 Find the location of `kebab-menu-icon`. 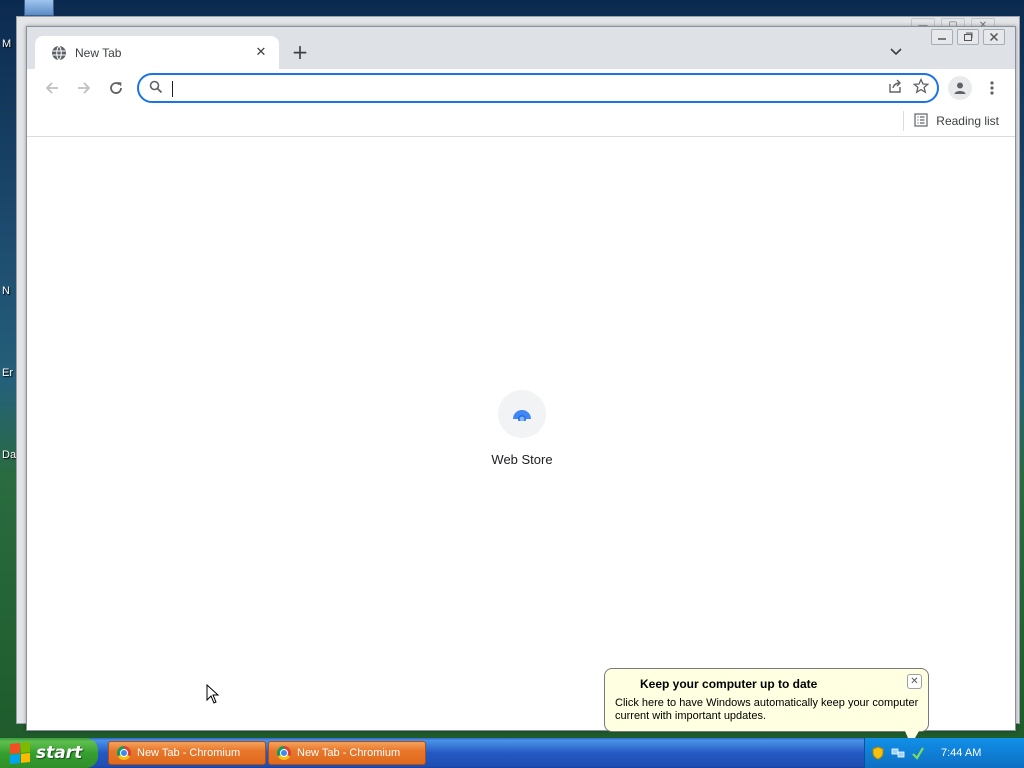

kebab-menu-icon is located at coordinates (992, 88).